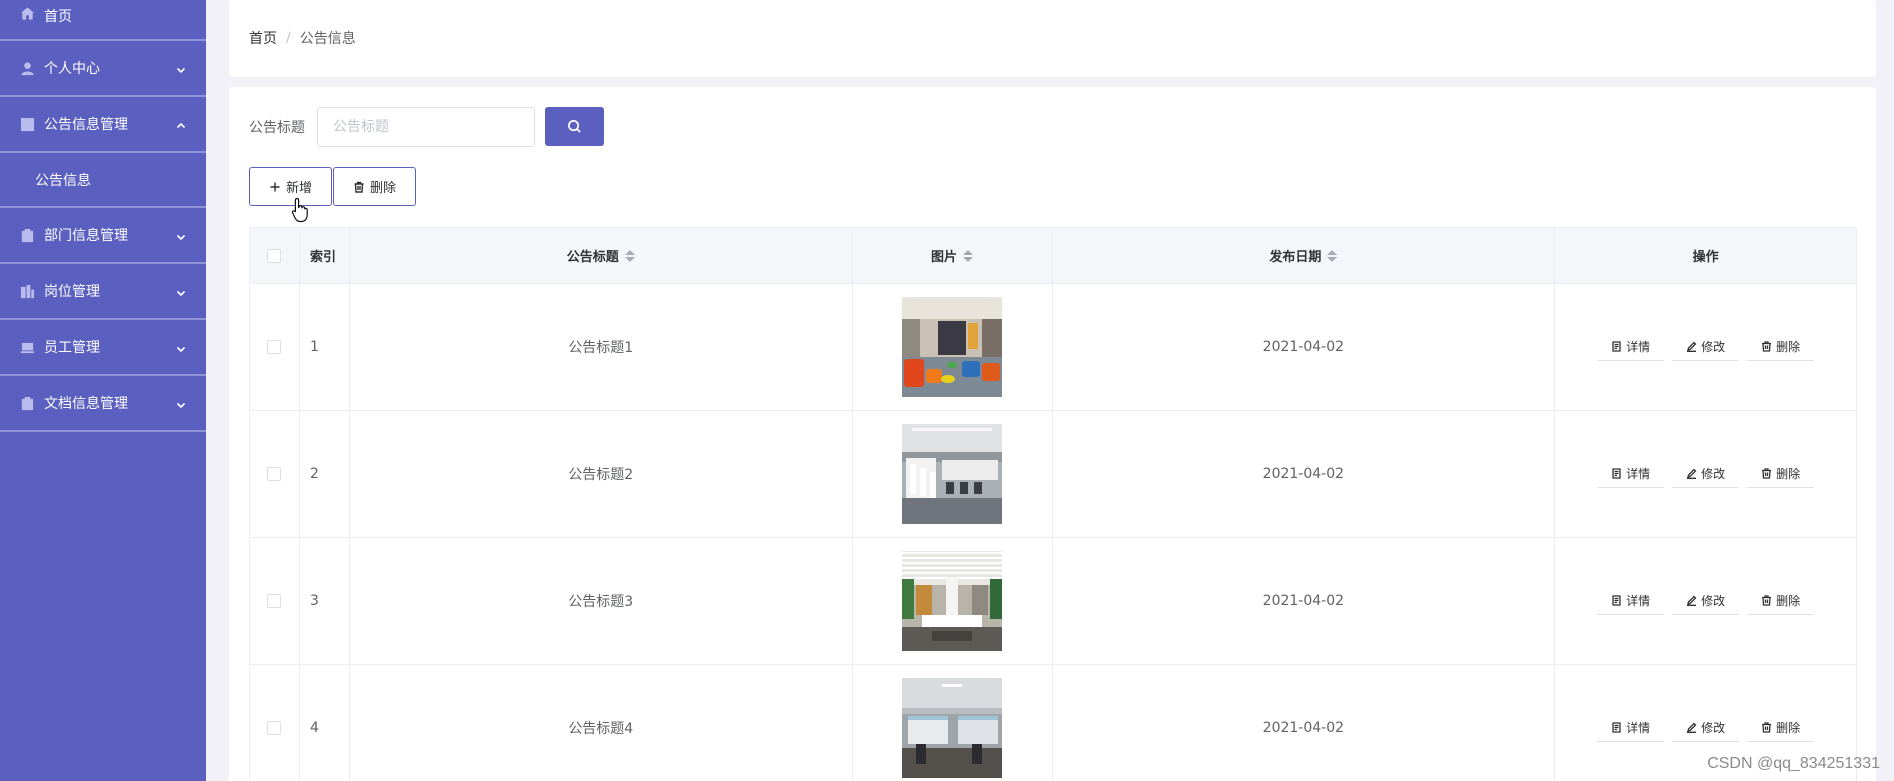  I want to click on add-button-label: 新增, so click(298, 188).